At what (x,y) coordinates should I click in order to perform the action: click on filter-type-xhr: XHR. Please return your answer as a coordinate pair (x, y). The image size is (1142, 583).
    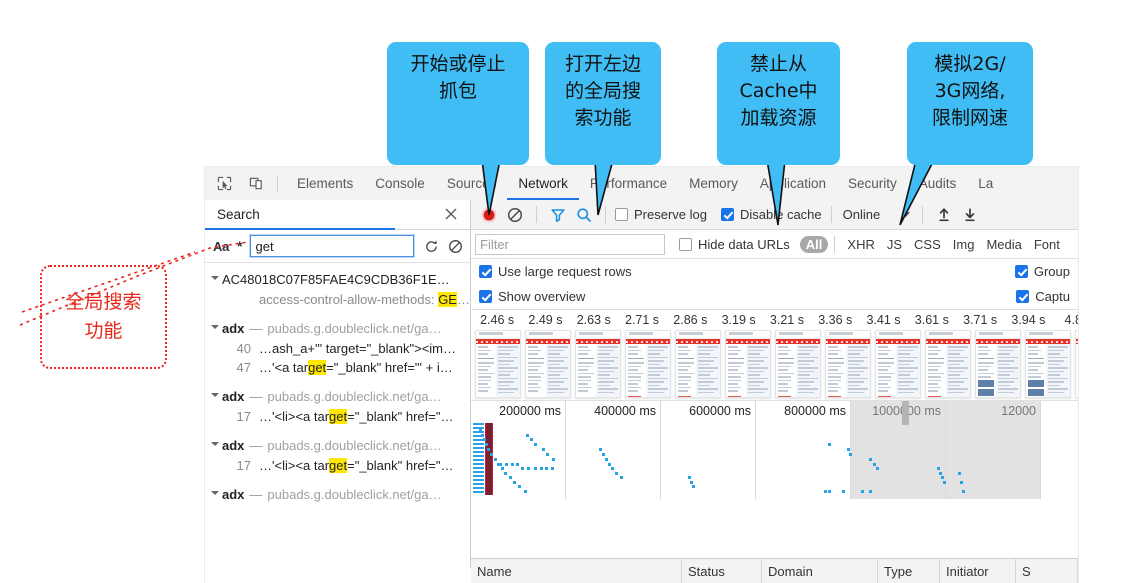
    Looking at the image, I should click on (860, 244).